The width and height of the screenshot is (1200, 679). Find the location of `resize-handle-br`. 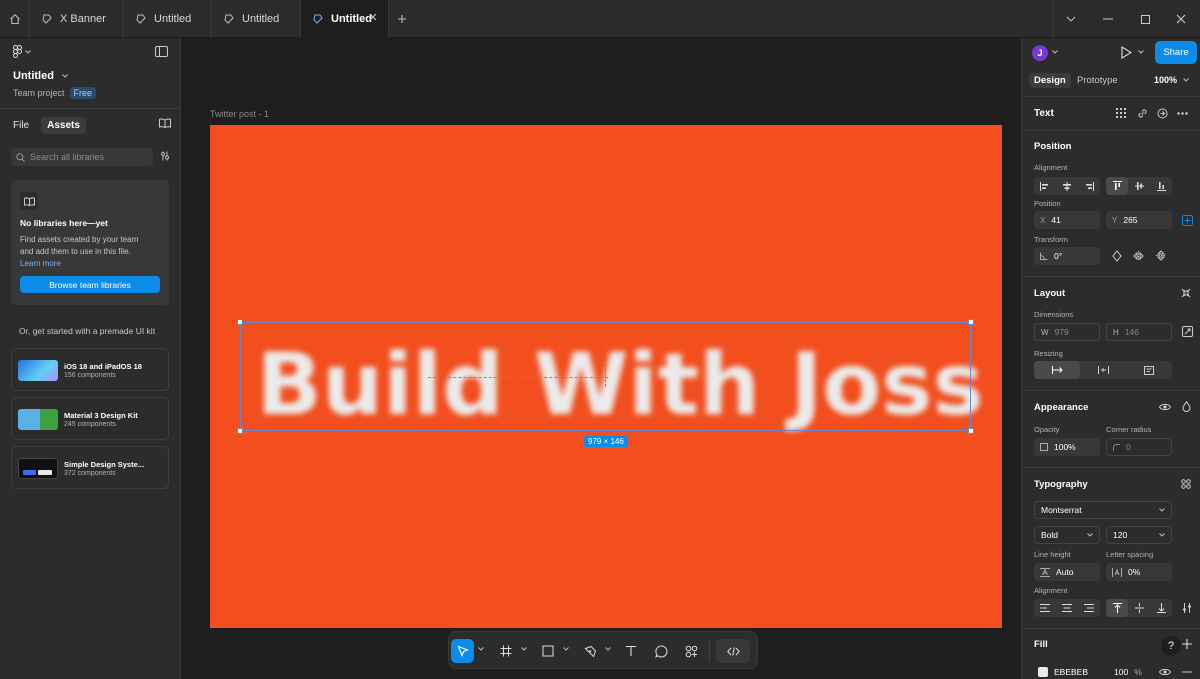

resize-handle-br is located at coordinates (971, 431).